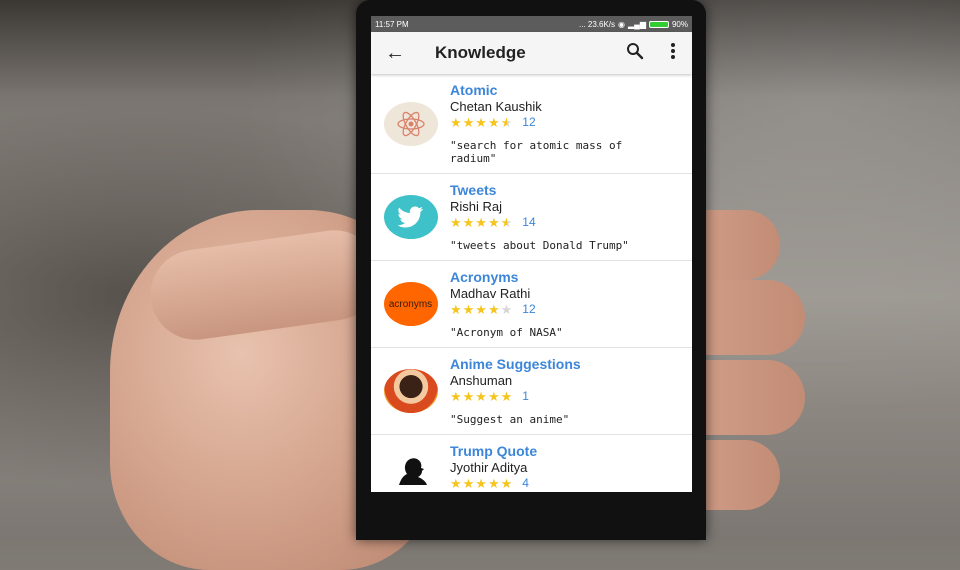  Describe the element at coordinates (637, 24) in the screenshot. I see `signal-icon: ▂▄▆` at that location.